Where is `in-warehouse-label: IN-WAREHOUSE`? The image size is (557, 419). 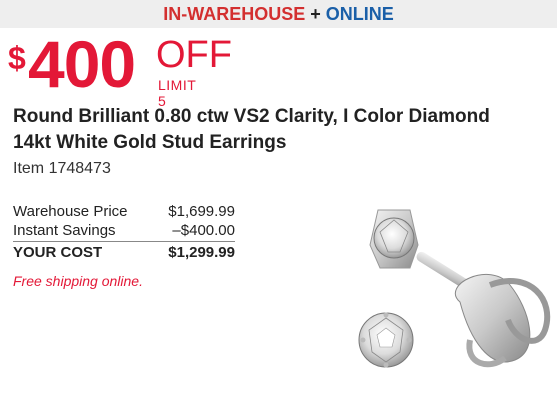
in-warehouse-label: IN-WAREHOUSE is located at coordinates (234, 14).